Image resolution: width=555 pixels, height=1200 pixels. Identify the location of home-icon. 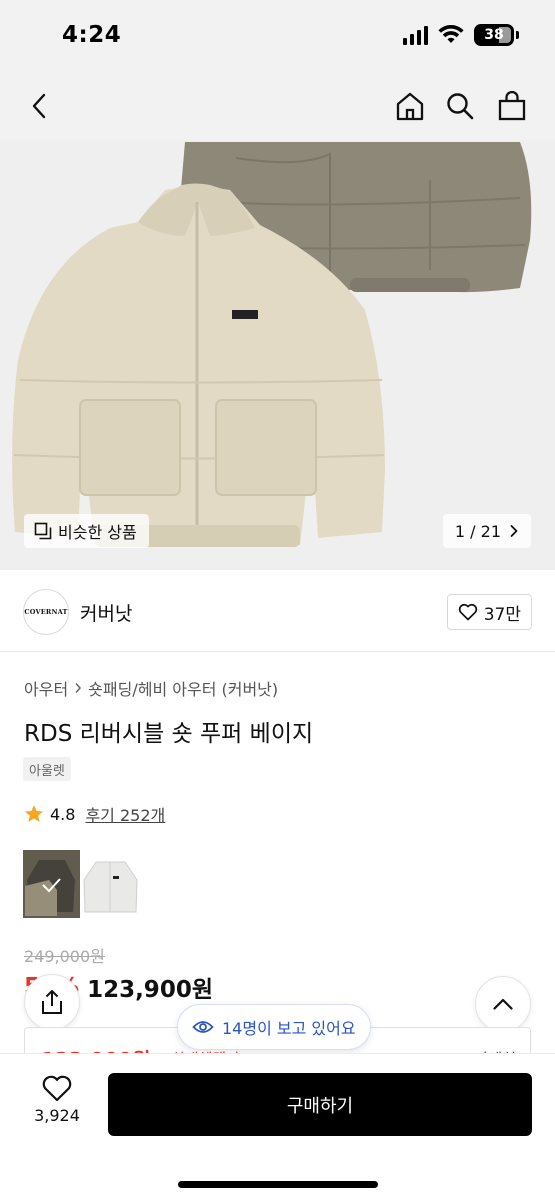
(410, 106).